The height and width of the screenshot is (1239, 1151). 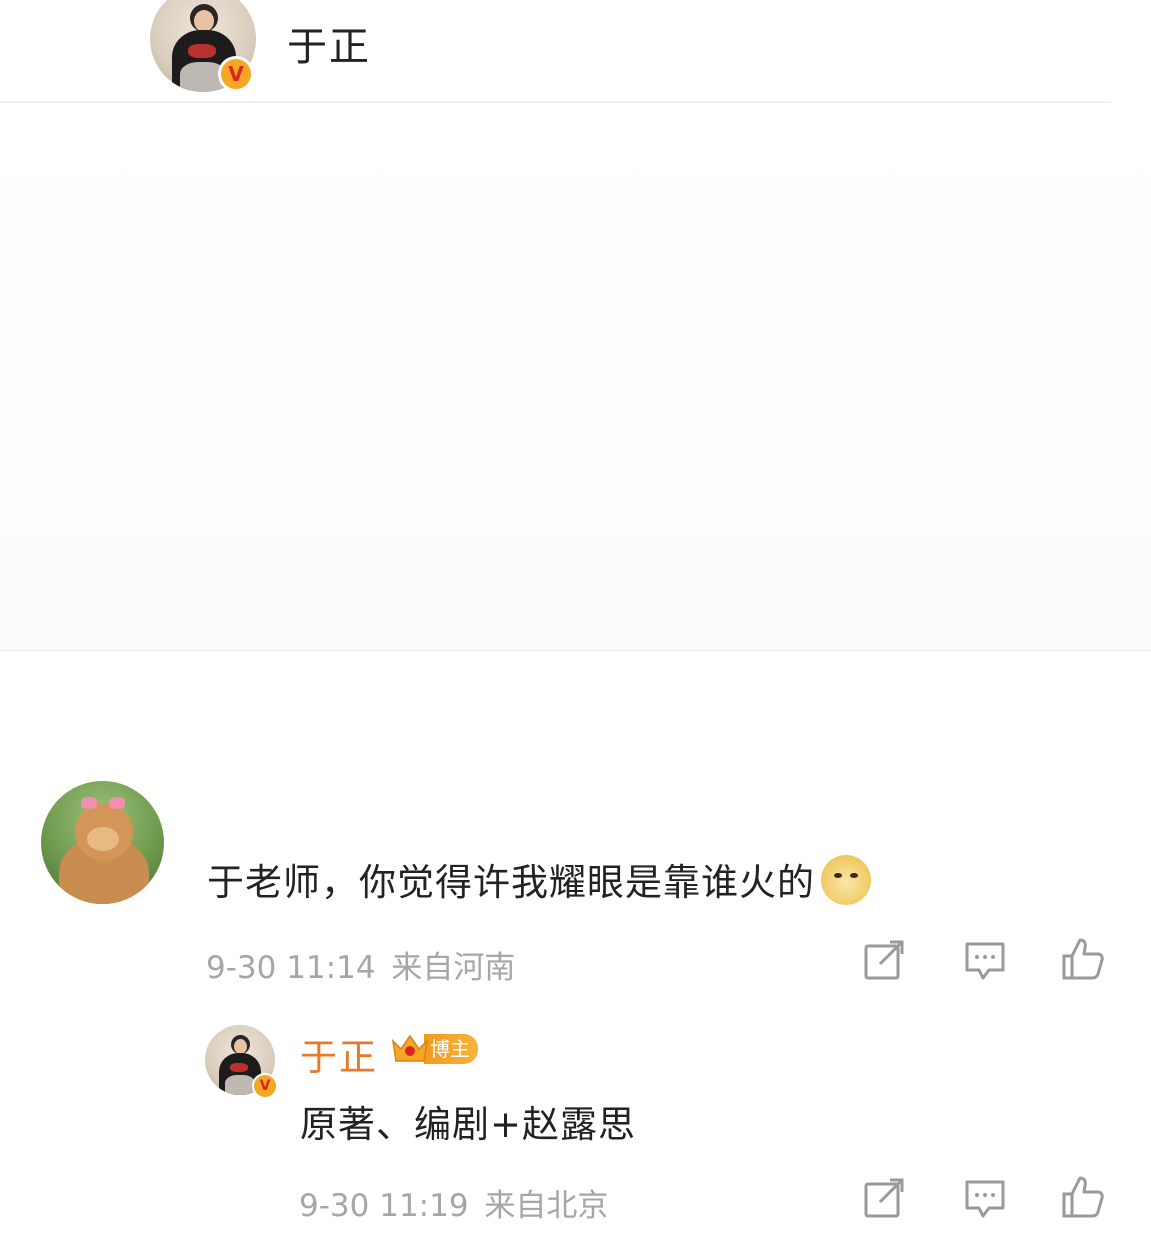 I want to click on reply-share-icon, so click(x=884, y=1198).